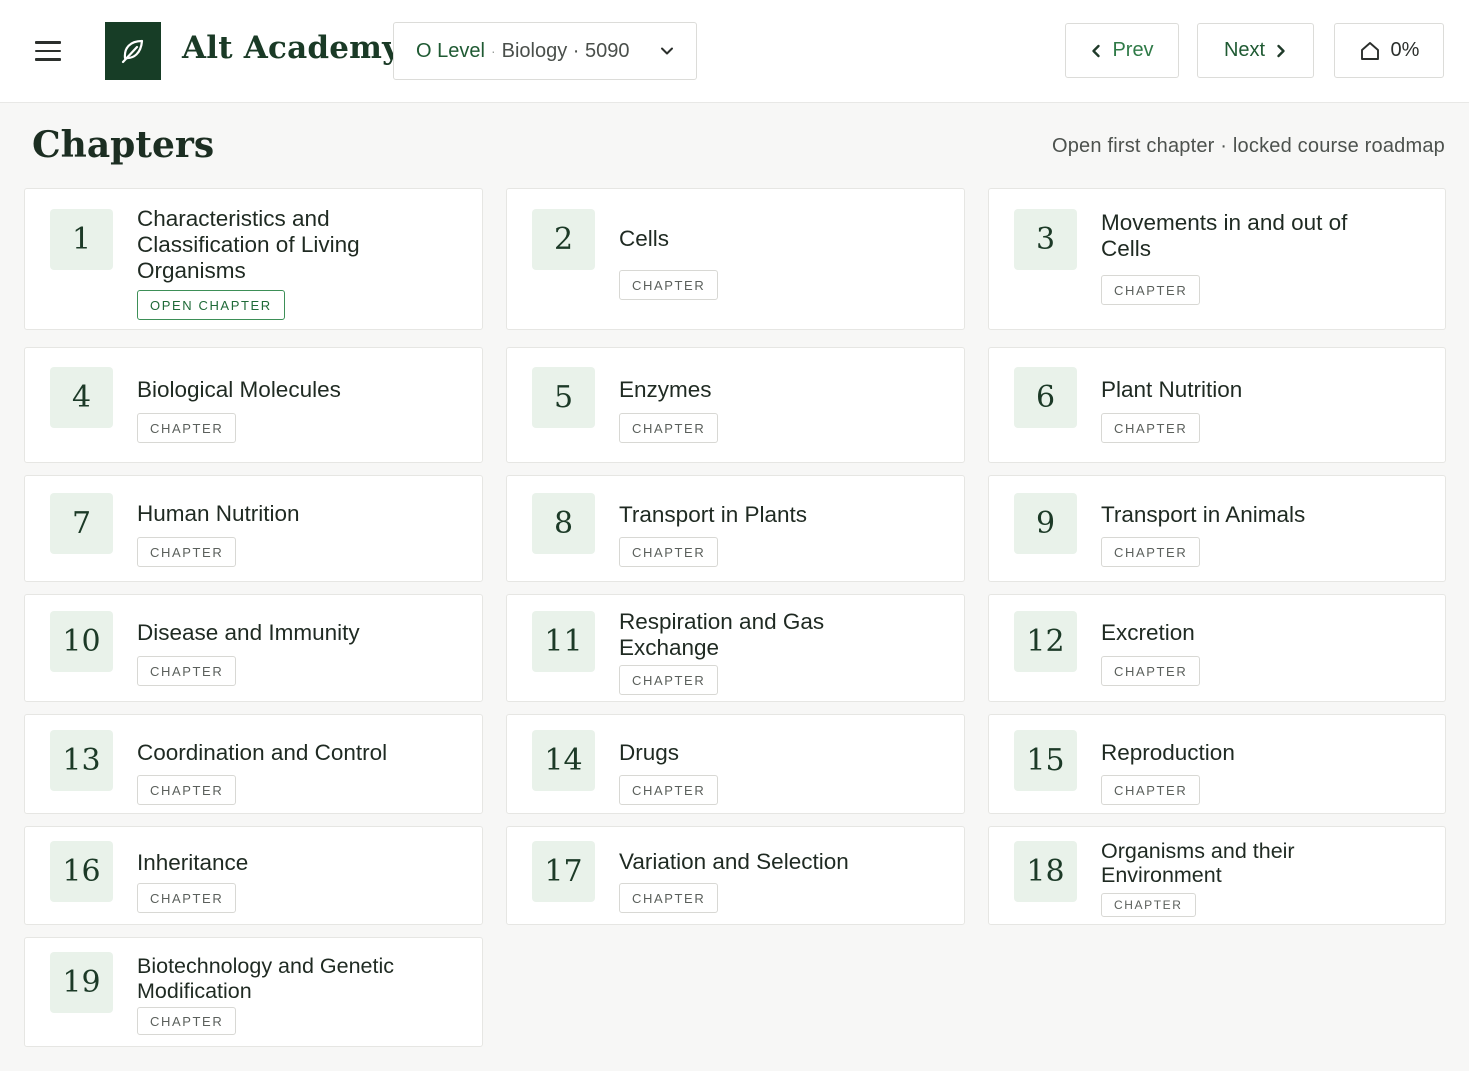  I want to click on prev-label: Prev, so click(1133, 50).